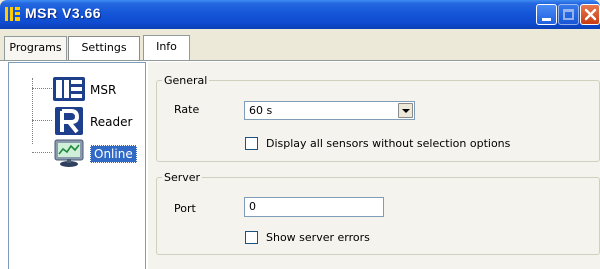  I want to click on tree-item-label: Reader, so click(111, 122).